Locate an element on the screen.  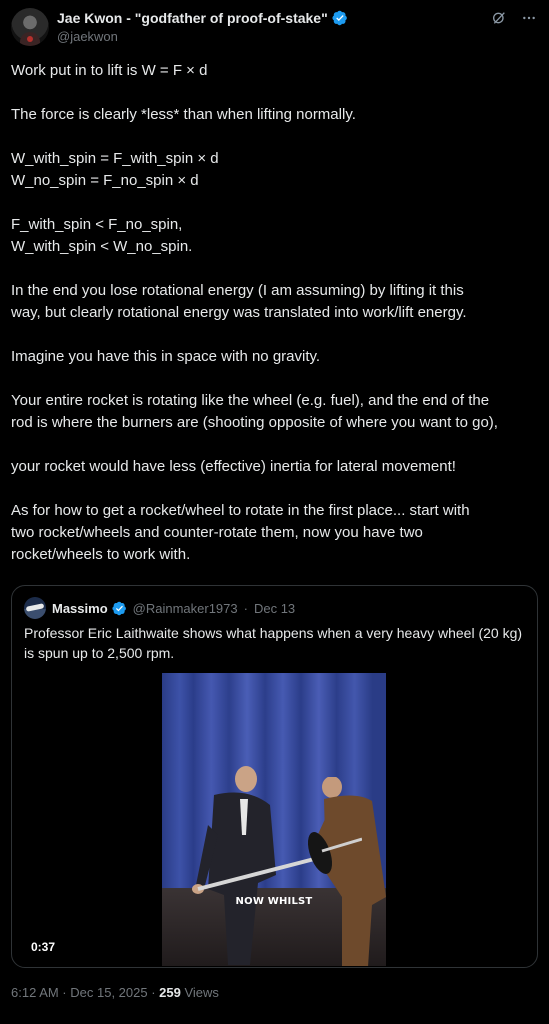
timestamp: 6:12 AM · Dec 15, 2025 · is located at coordinates (85, 992).